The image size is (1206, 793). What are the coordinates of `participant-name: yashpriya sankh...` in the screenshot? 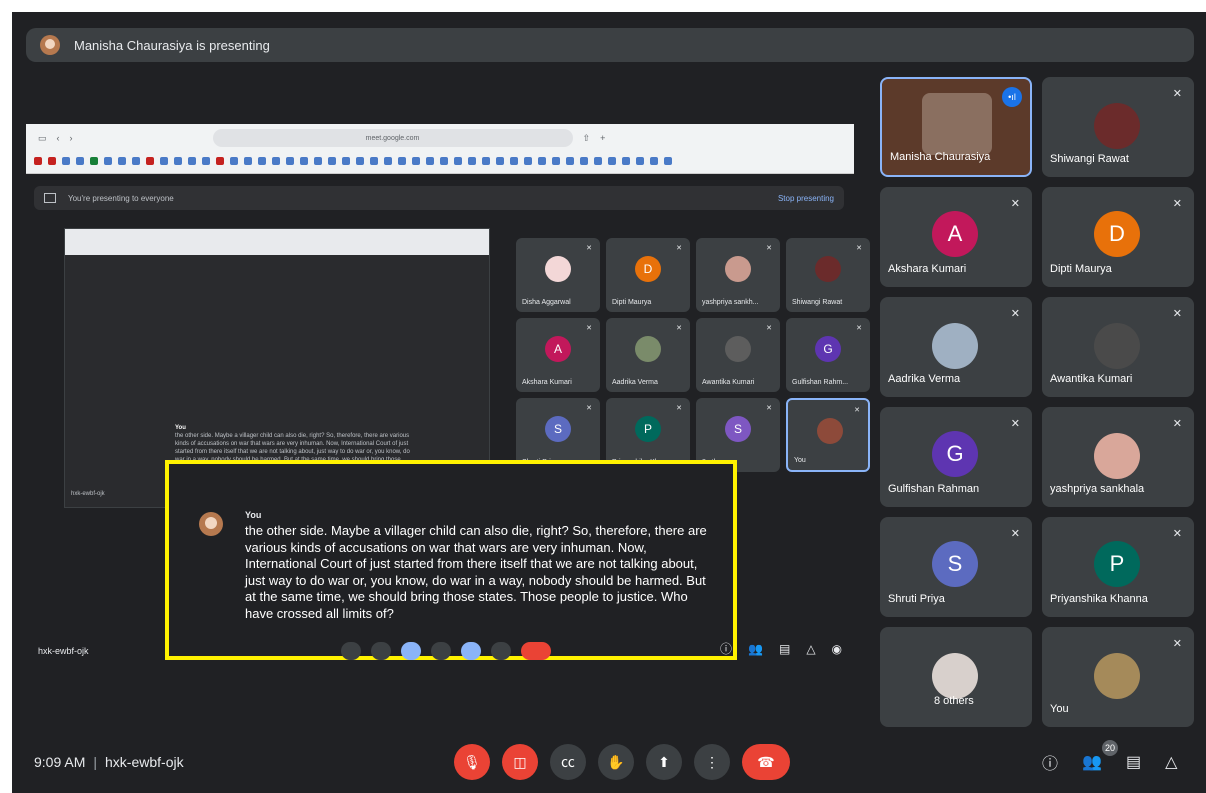 It's located at (730, 302).